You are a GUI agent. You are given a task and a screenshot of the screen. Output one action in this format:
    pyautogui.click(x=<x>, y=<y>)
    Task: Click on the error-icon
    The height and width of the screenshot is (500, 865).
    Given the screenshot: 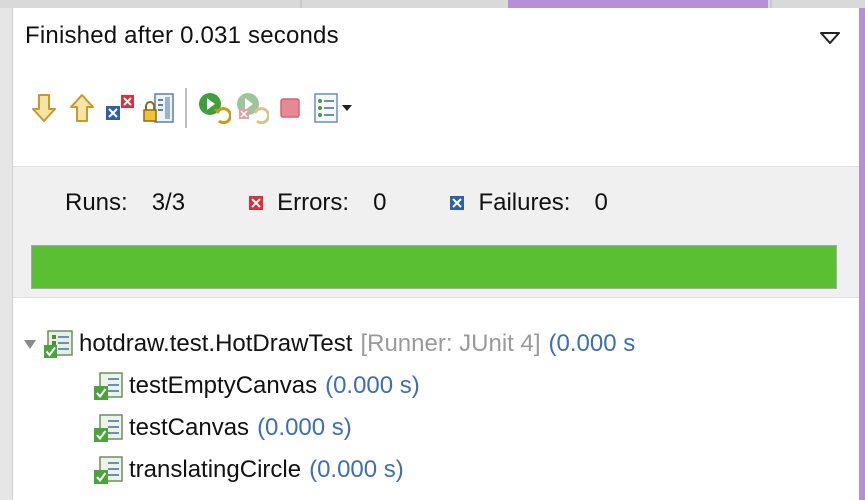 What is the action you would take?
    pyautogui.click(x=256, y=203)
    